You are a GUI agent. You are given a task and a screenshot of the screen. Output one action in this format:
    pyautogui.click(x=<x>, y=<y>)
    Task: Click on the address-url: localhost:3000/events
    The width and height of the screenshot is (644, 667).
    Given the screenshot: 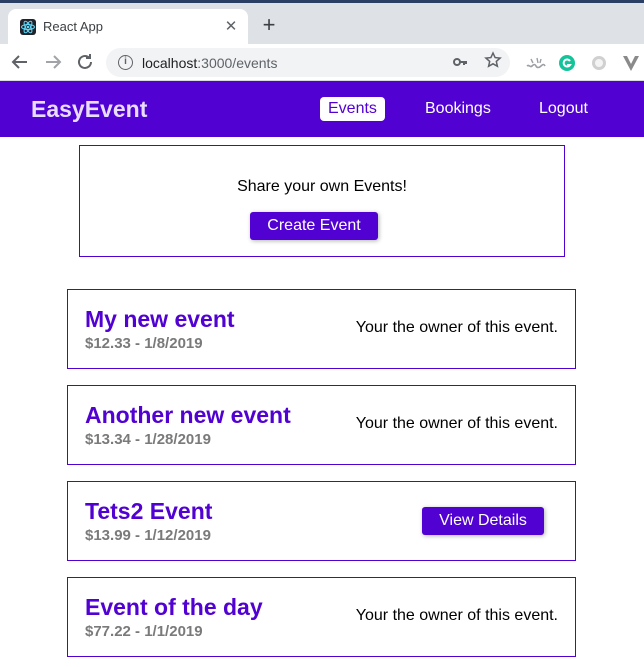 What is the action you would take?
    pyautogui.click(x=209, y=63)
    